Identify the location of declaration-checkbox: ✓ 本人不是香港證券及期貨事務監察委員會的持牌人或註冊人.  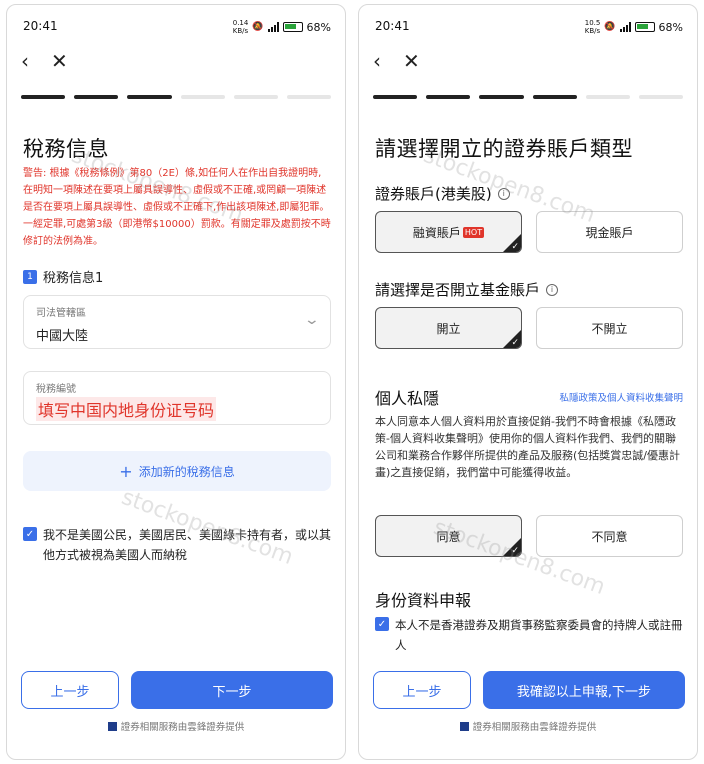
(529, 635).